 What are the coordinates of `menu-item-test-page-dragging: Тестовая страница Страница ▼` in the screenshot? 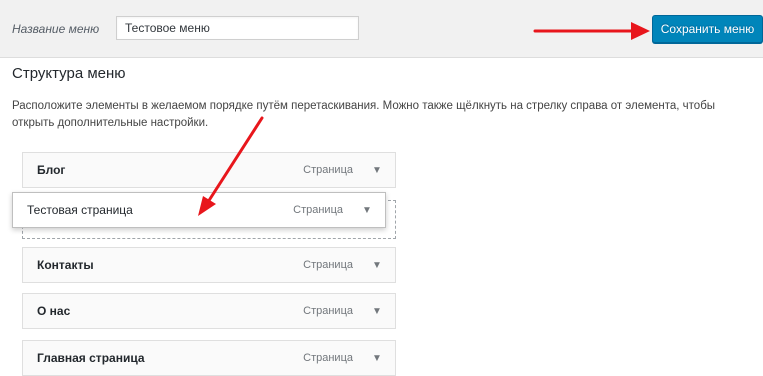 It's located at (199, 210).